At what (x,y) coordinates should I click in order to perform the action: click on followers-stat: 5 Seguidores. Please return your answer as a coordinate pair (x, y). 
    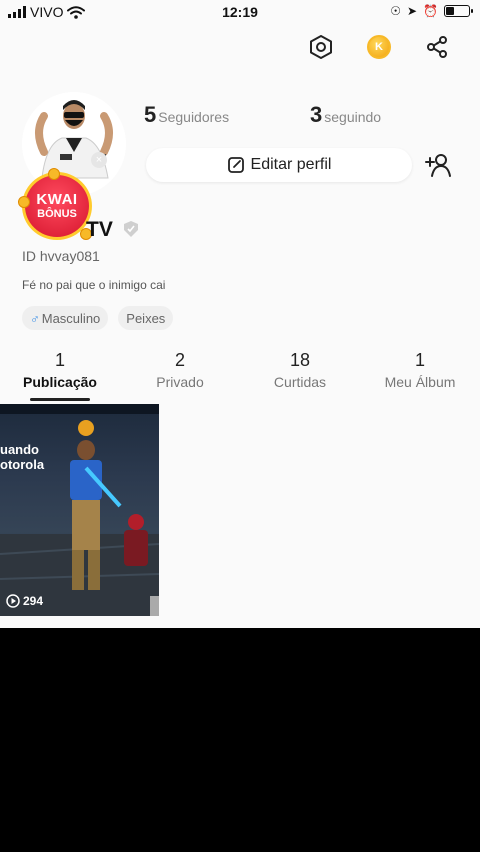
    Looking at the image, I should click on (186, 115).